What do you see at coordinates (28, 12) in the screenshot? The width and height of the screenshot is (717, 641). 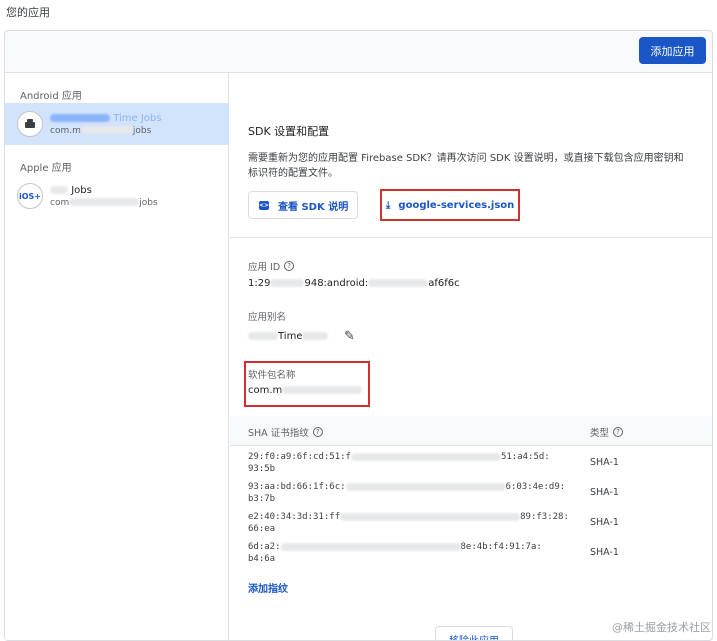 I see `page-title: 您的应用` at bounding box center [28, 12].